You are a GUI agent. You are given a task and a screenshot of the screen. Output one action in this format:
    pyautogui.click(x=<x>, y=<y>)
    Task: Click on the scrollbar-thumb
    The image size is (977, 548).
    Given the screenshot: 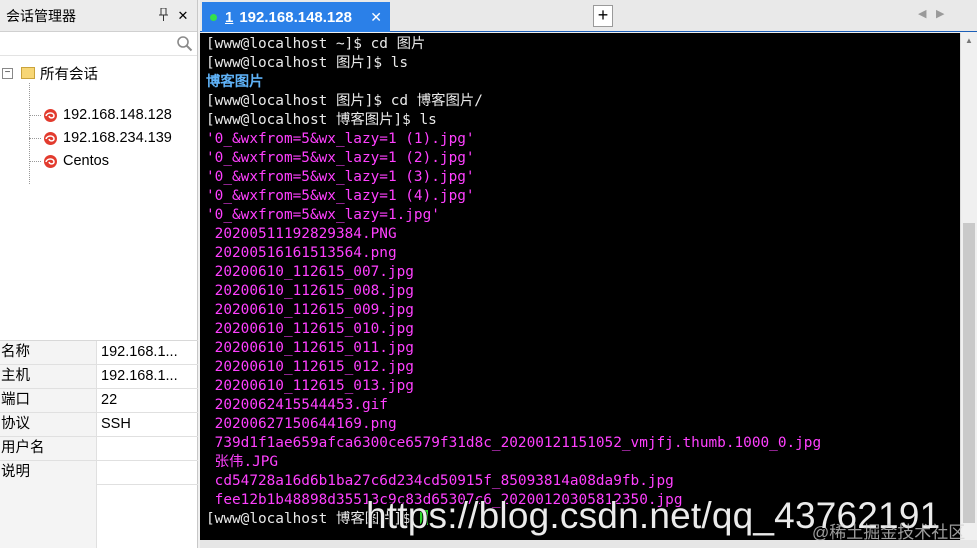 What is the action you would take?
    pyautogui.click(x=969, y=373)
    